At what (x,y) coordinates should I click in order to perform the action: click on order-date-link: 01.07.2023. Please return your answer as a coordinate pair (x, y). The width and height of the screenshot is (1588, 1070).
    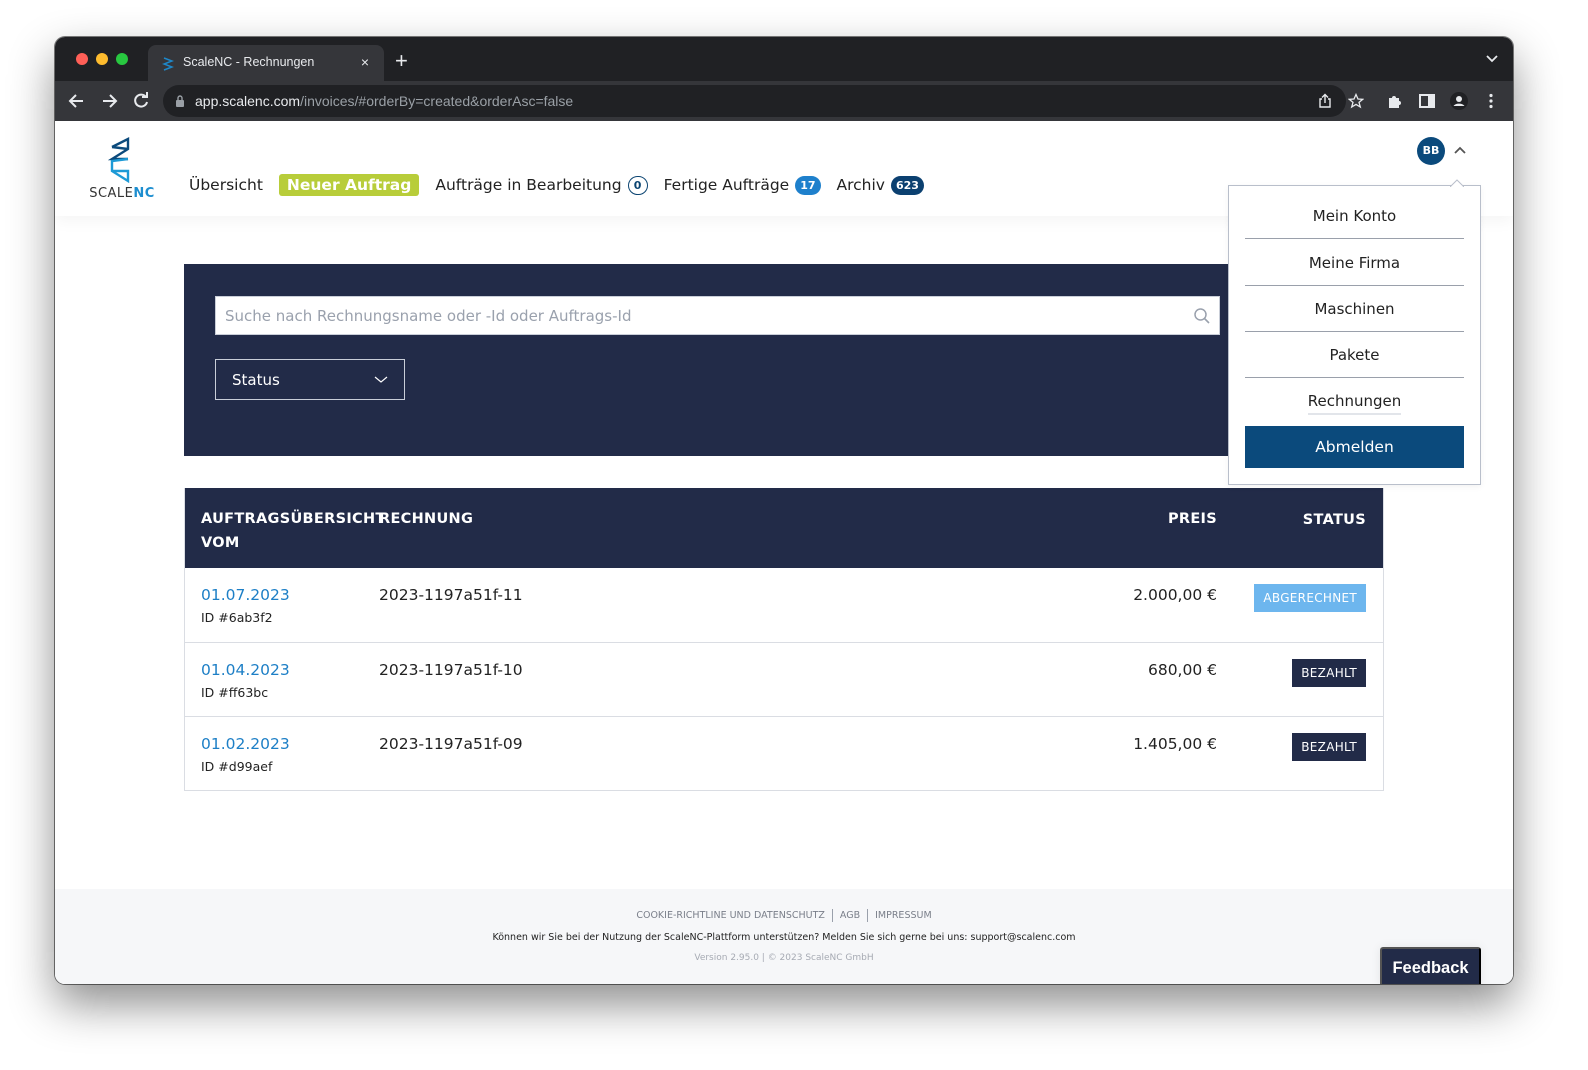
    Looking at the image, I should click on (245, 595).